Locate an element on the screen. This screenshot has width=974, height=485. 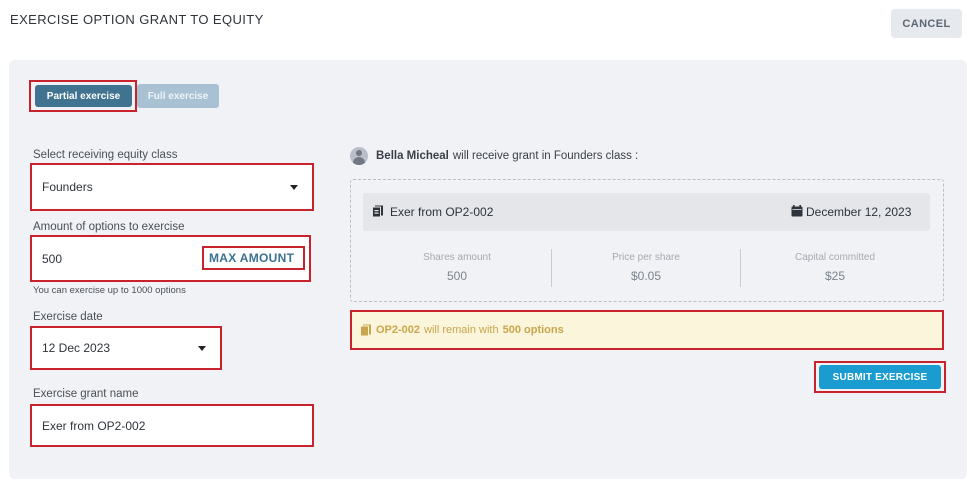
exercise-date-label: Exercise date is located at coordinates (68, 317).